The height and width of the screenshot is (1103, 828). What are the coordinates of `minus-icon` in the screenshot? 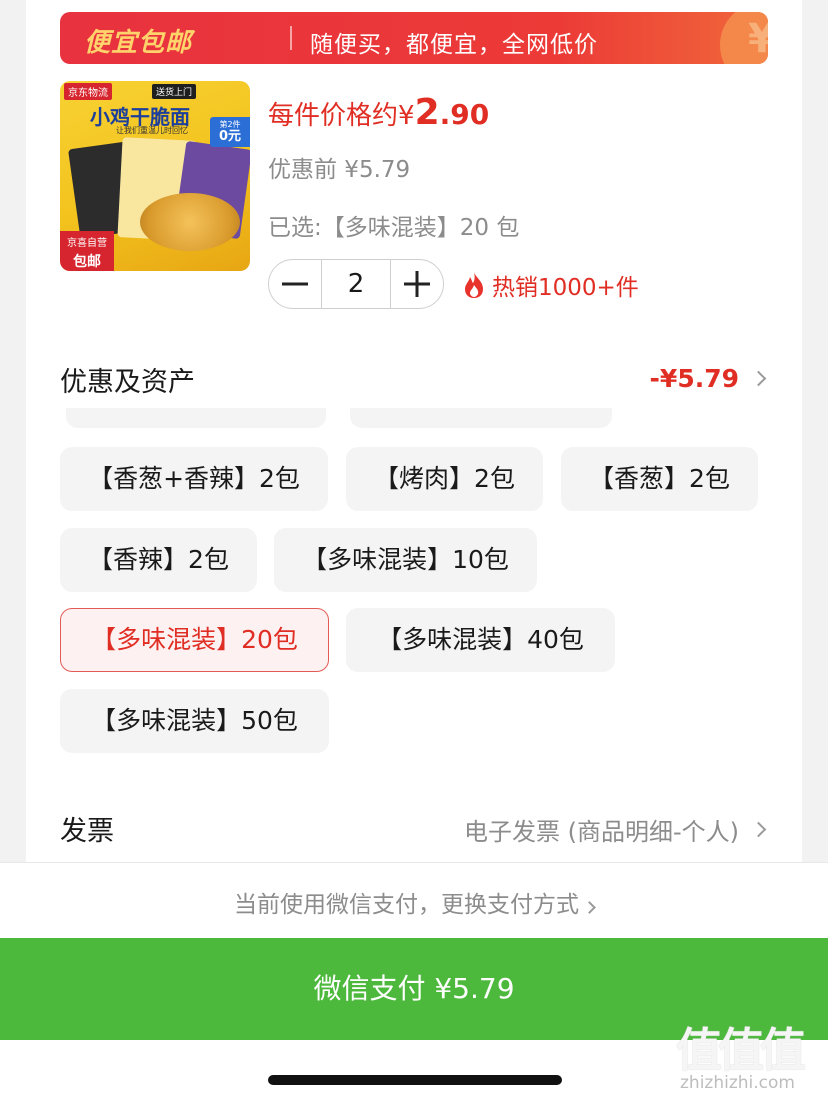 It's located at (295, 284).